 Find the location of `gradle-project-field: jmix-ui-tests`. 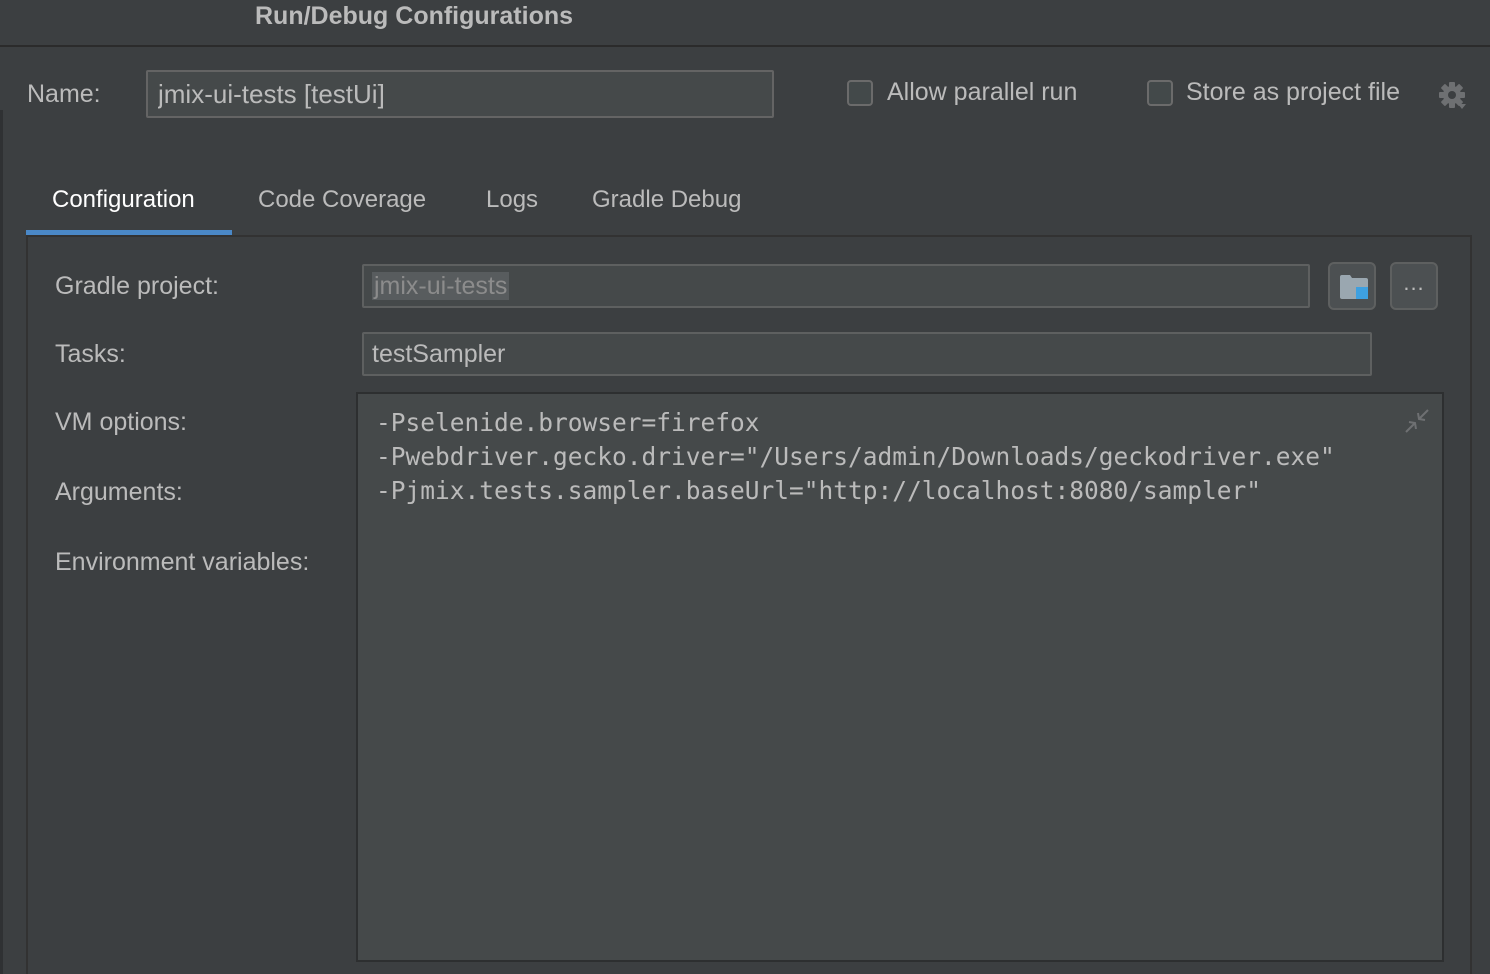

gradle-project-field: jmix-ui-tests is located at coordinates (836, 286).